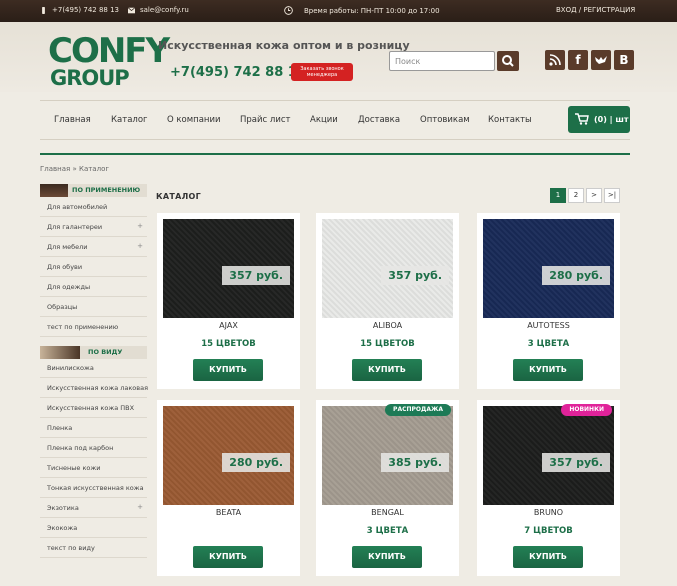  What do you see at coordinates (228, 325) in the screenshot?
I see `product-name: AJAX` at bounding box center [228, 325].